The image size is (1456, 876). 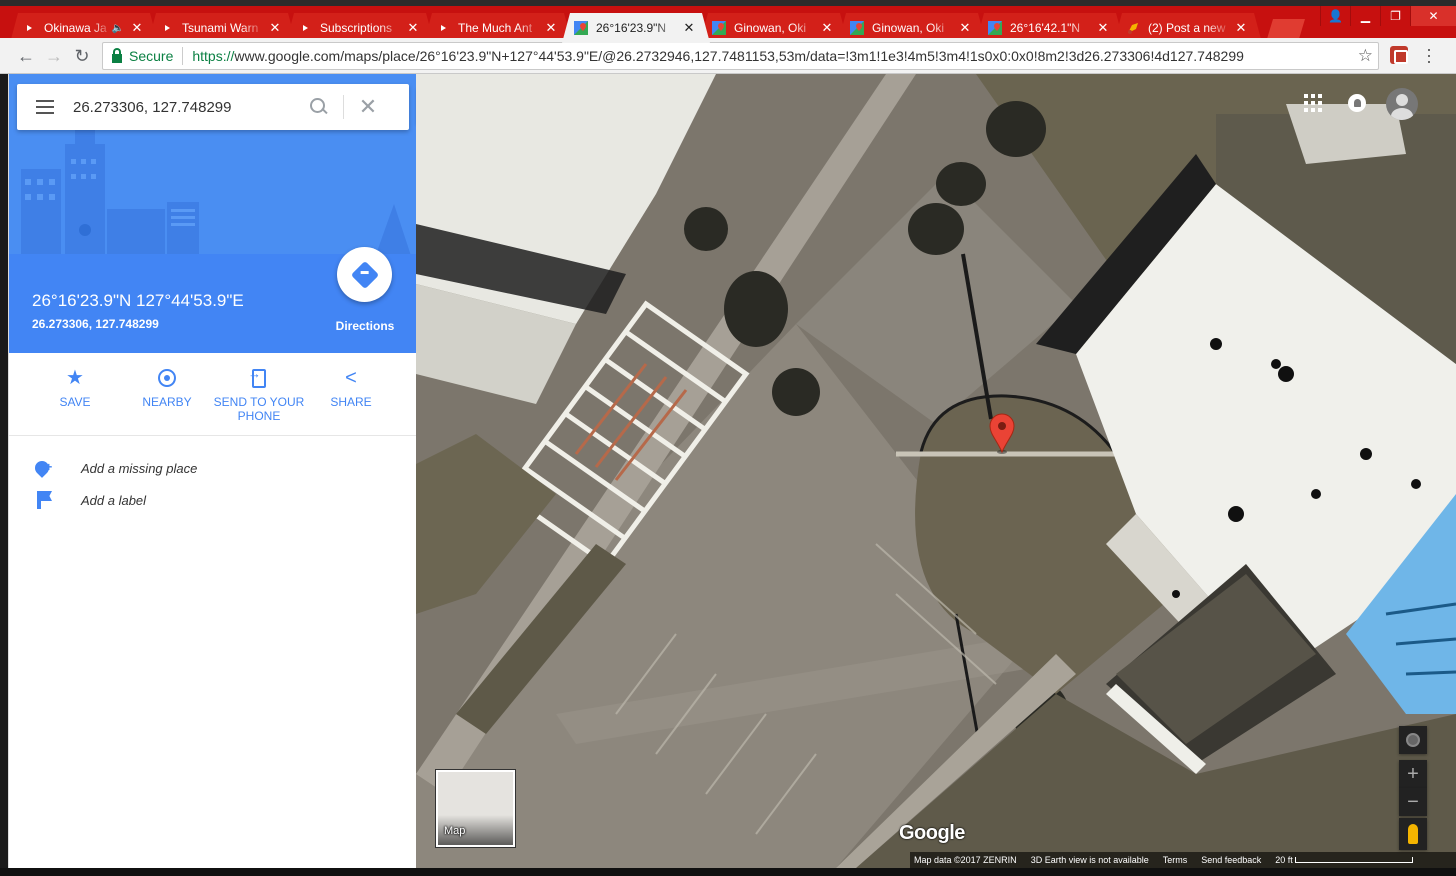 I want to click on search-icon, so click(x=318, y=107).